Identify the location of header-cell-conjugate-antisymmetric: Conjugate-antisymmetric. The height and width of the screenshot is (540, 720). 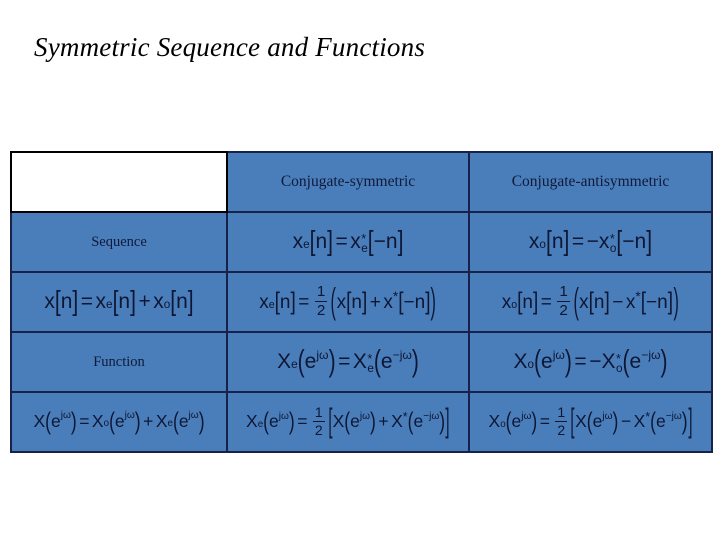
(590, 182).